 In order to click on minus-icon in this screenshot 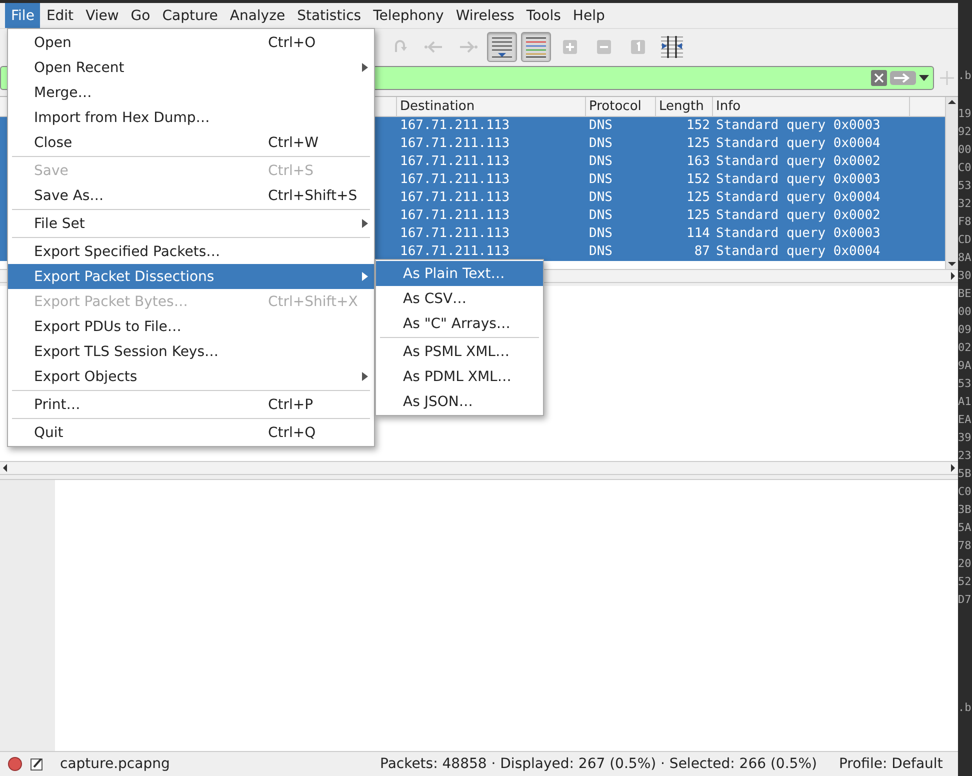, I will do `click(604, 47)`.